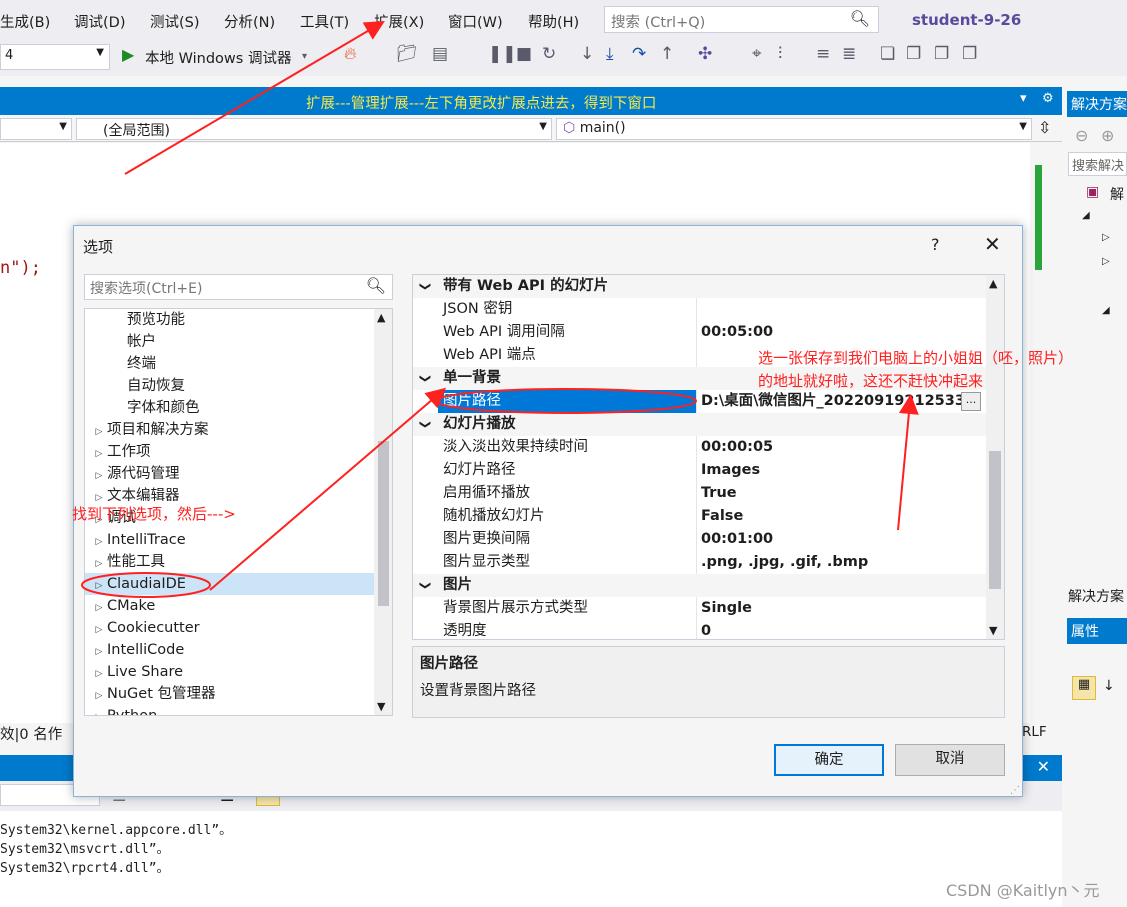 This screenshot has height=907, width=1127. Describe the element at coordinates (566, 401) in the screenshot. I see `highlight-image-path` at that location.